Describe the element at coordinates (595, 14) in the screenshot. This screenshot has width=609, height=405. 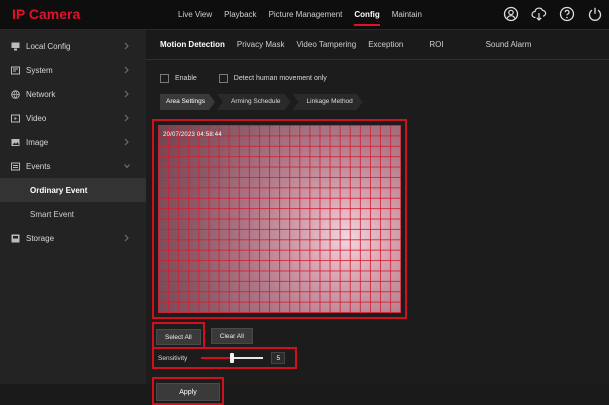
I see `power-icon` at that location.